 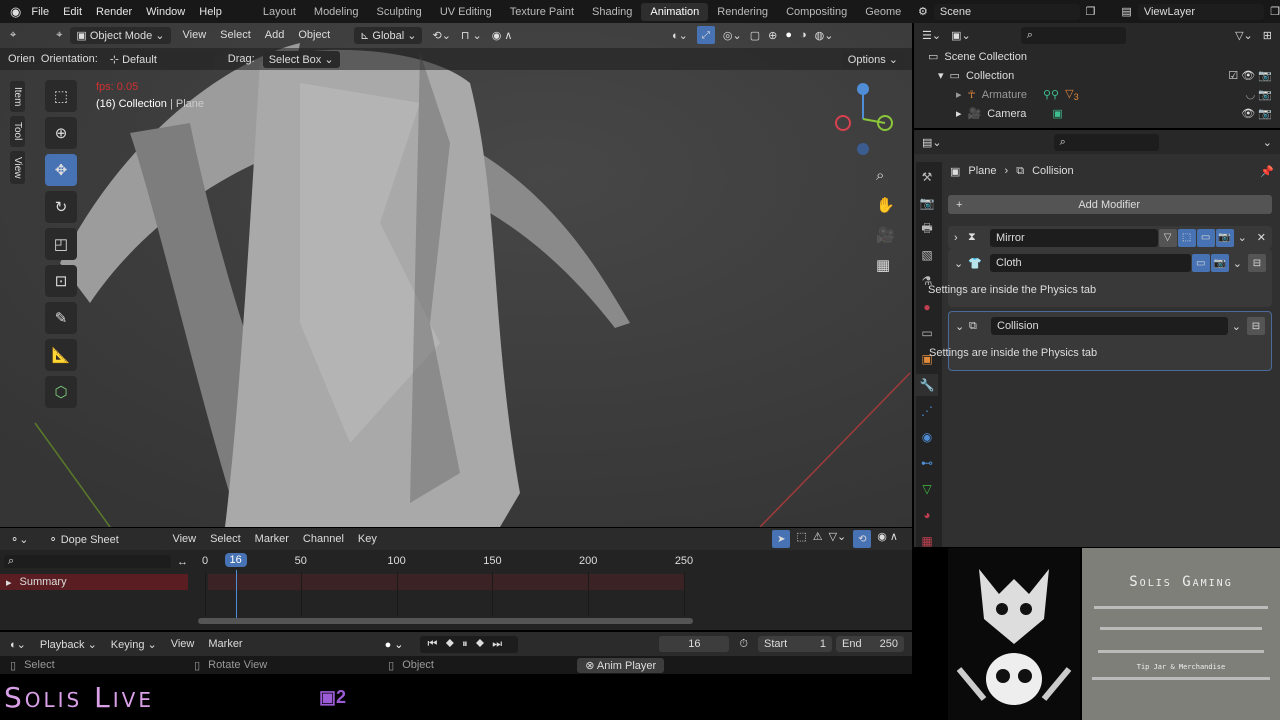 What do you see at coordinates (1097, 94) in the screenshot?
I see `outliner-item-armature: ▸ ☥ Armature ⚲⚲ ▽3 ◡ 📷` at bounding box center [1097, 94].